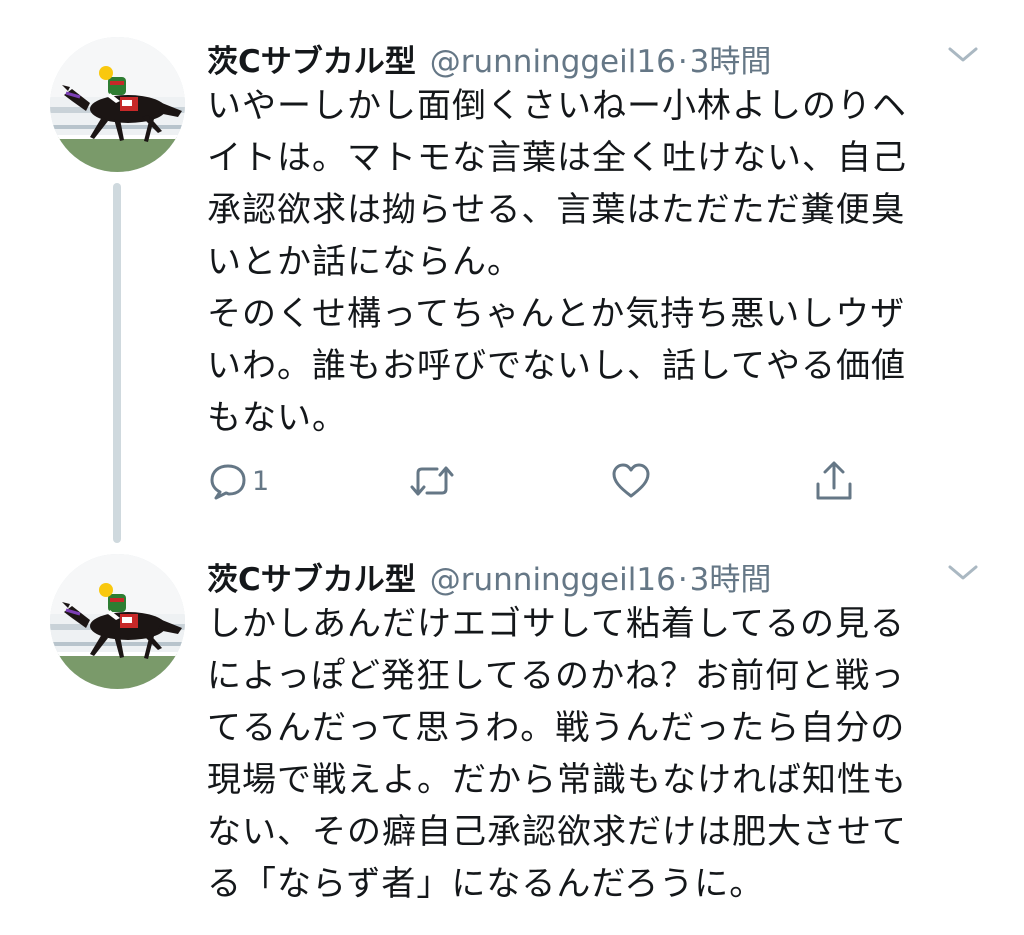 This screenshot has height=935, width=1024. I want to click on tweet-text-line: そのくせ構ってちゃんとか気持ち悪いしウザ, so click(556, 314).